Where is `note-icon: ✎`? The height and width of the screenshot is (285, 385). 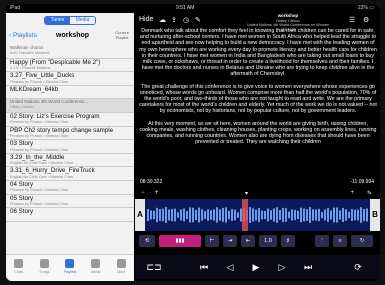
note-icon: ✎ is located at coordinates (198, 20).